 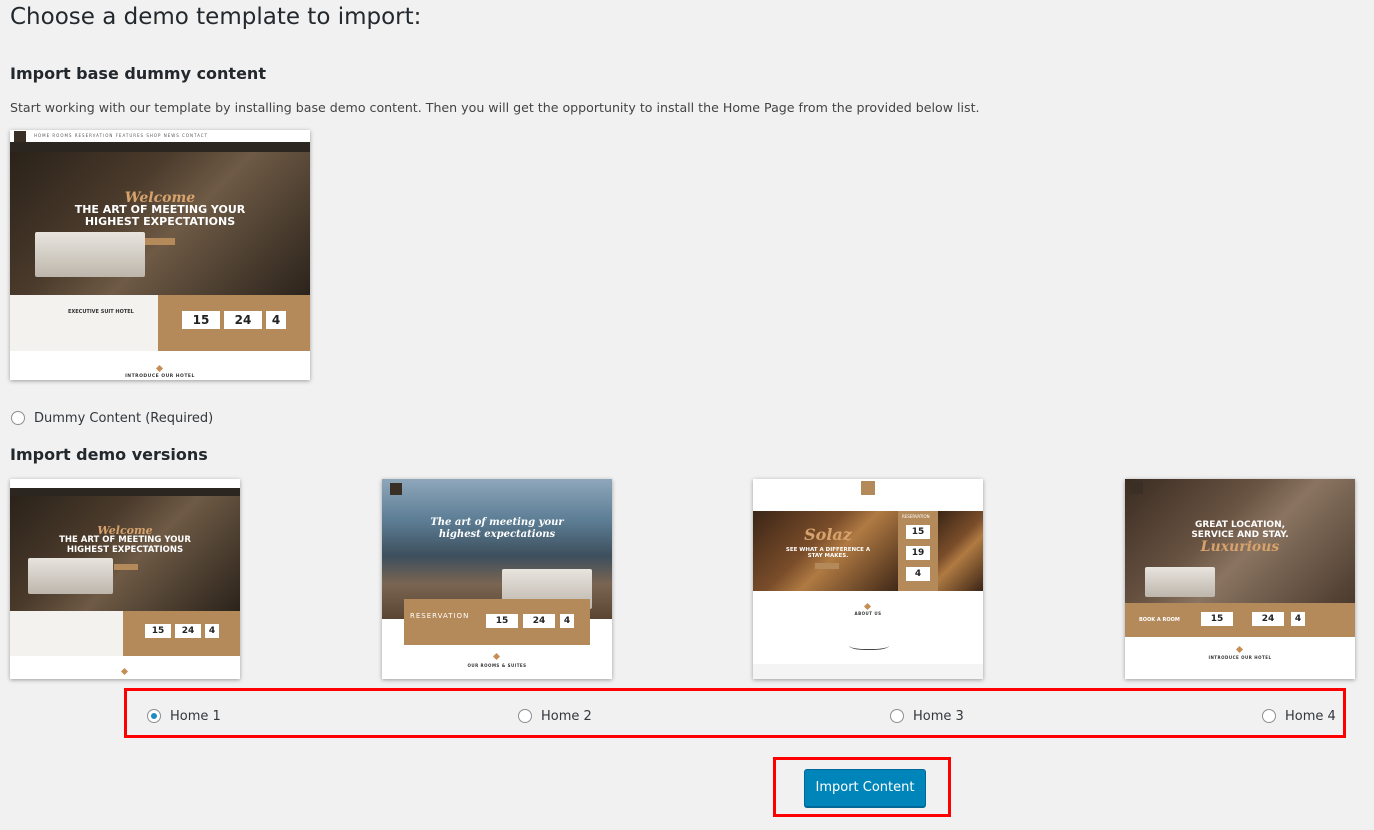 What do you see at coordinates (123, 418) in the screenshot?
I see `dummy-content-label: Dummy Content (Required)` at bounding box center [123, 418].